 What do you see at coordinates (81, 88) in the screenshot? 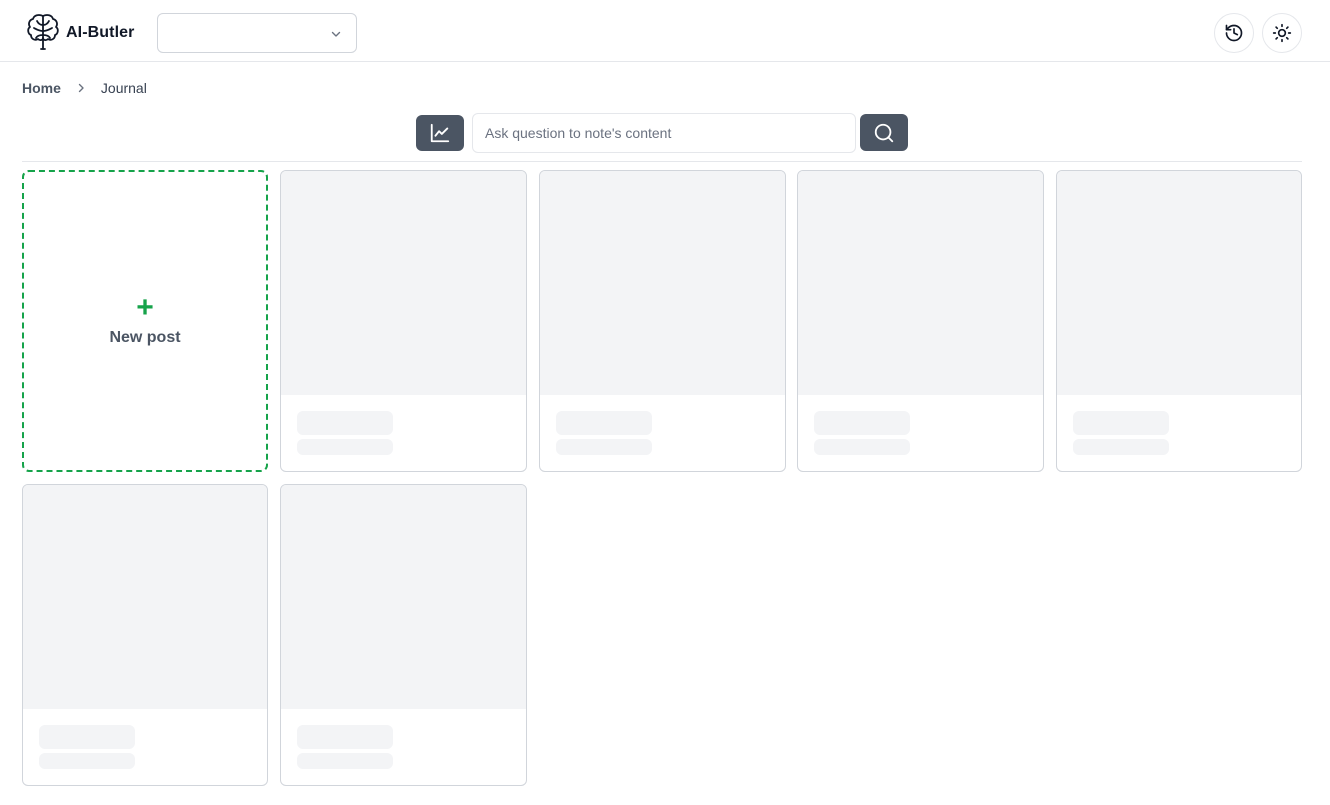
I see `chevron-right-icon` at bounding box center [81, 88].